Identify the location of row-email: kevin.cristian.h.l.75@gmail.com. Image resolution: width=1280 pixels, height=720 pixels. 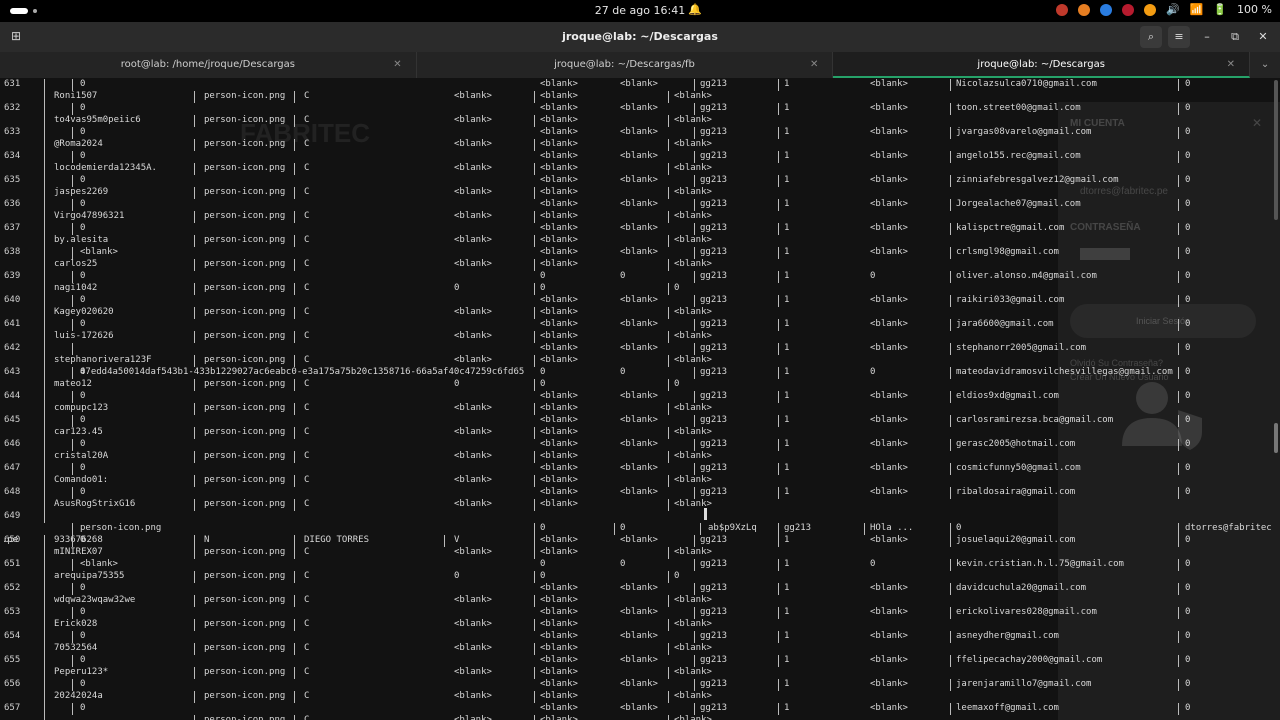
(1040, 564).